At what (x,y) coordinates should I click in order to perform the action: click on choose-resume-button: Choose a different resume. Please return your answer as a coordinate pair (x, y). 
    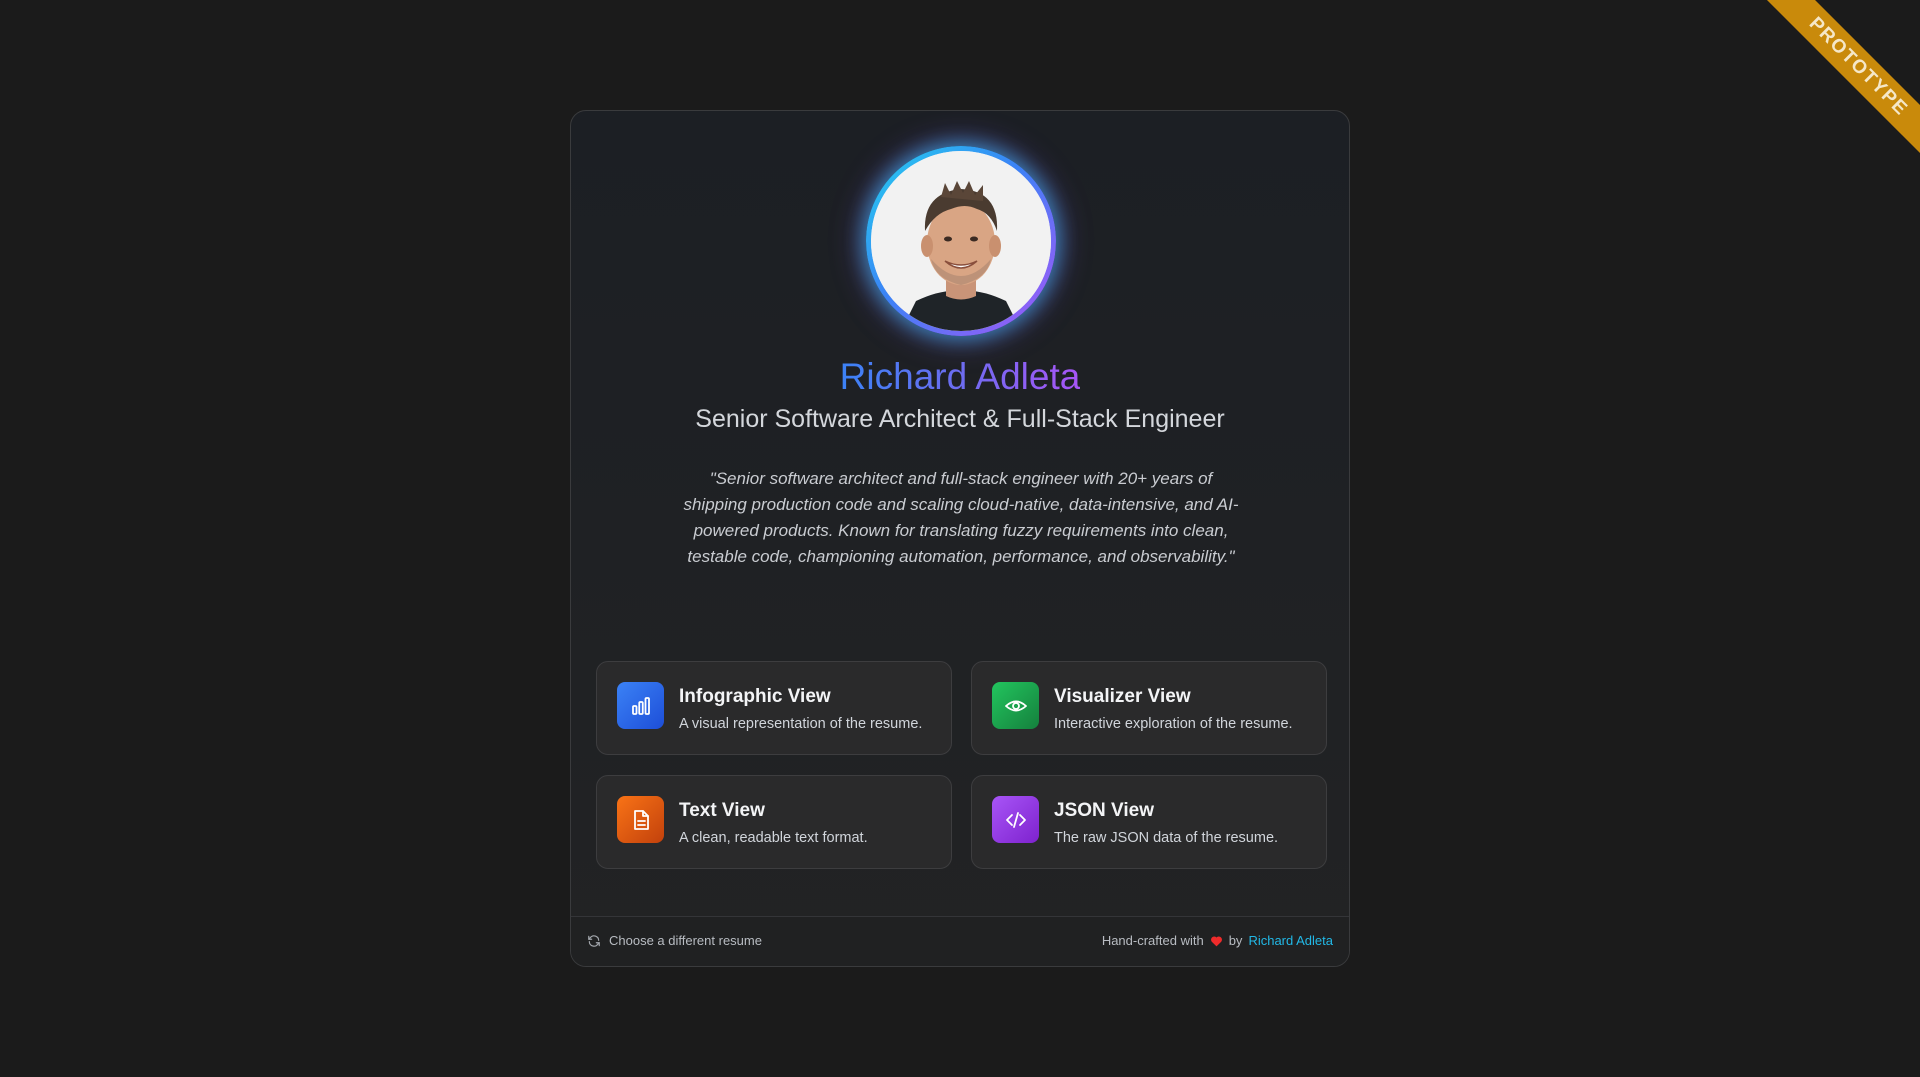
    Looking at the image, I should click on (674, 940).